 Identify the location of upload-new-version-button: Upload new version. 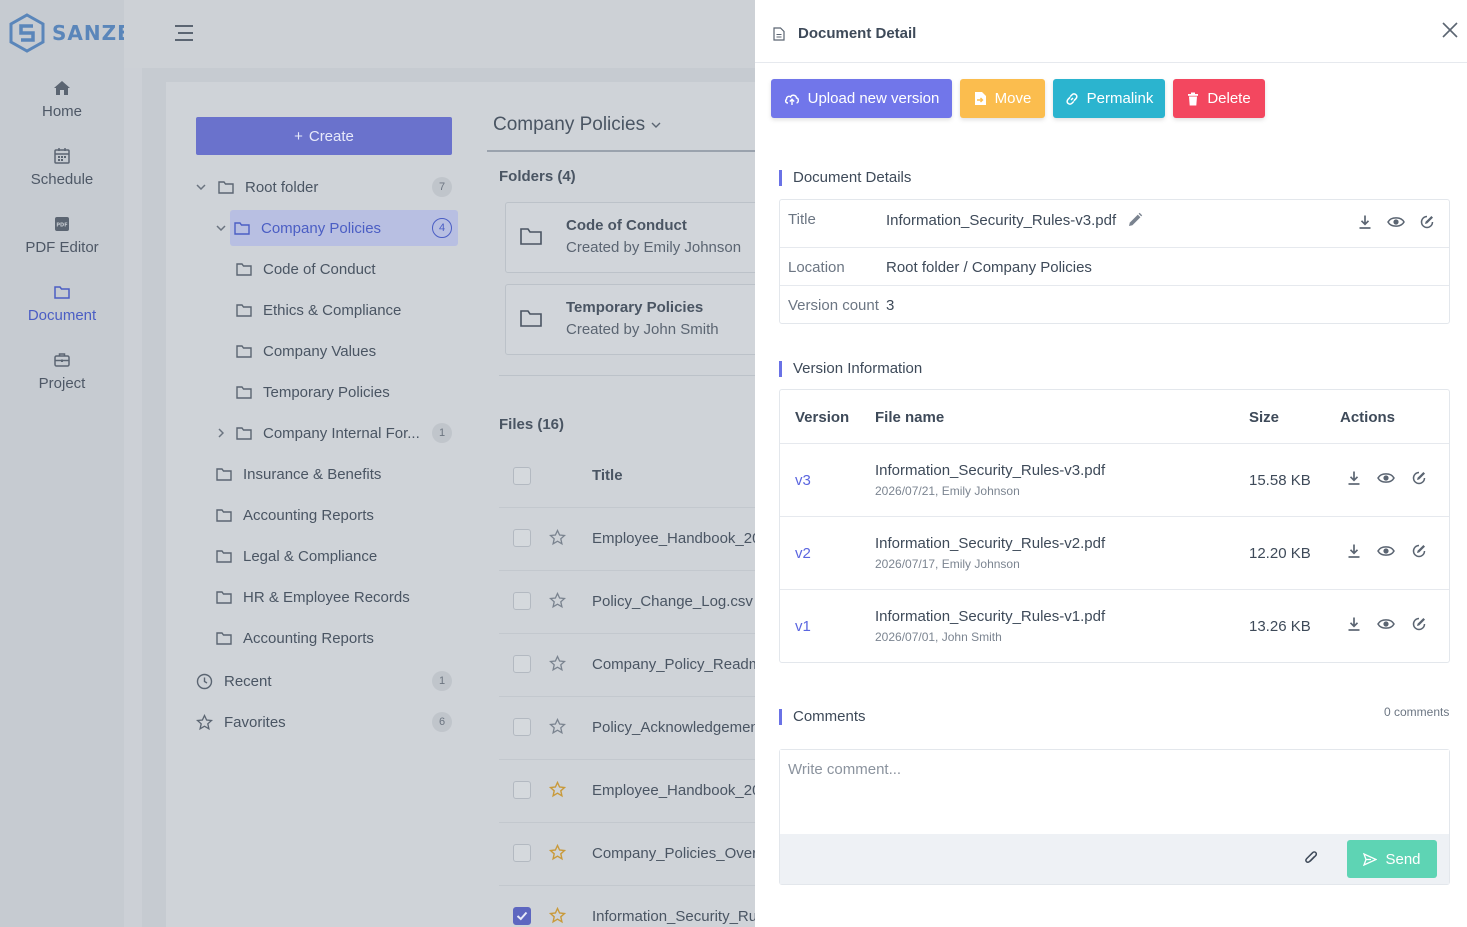
(861, 98).